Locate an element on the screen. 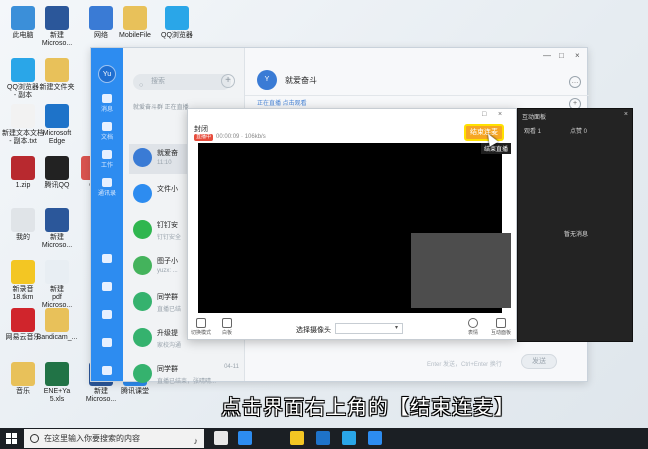  sidebar-item-flash is located at coordinates (107, 321).